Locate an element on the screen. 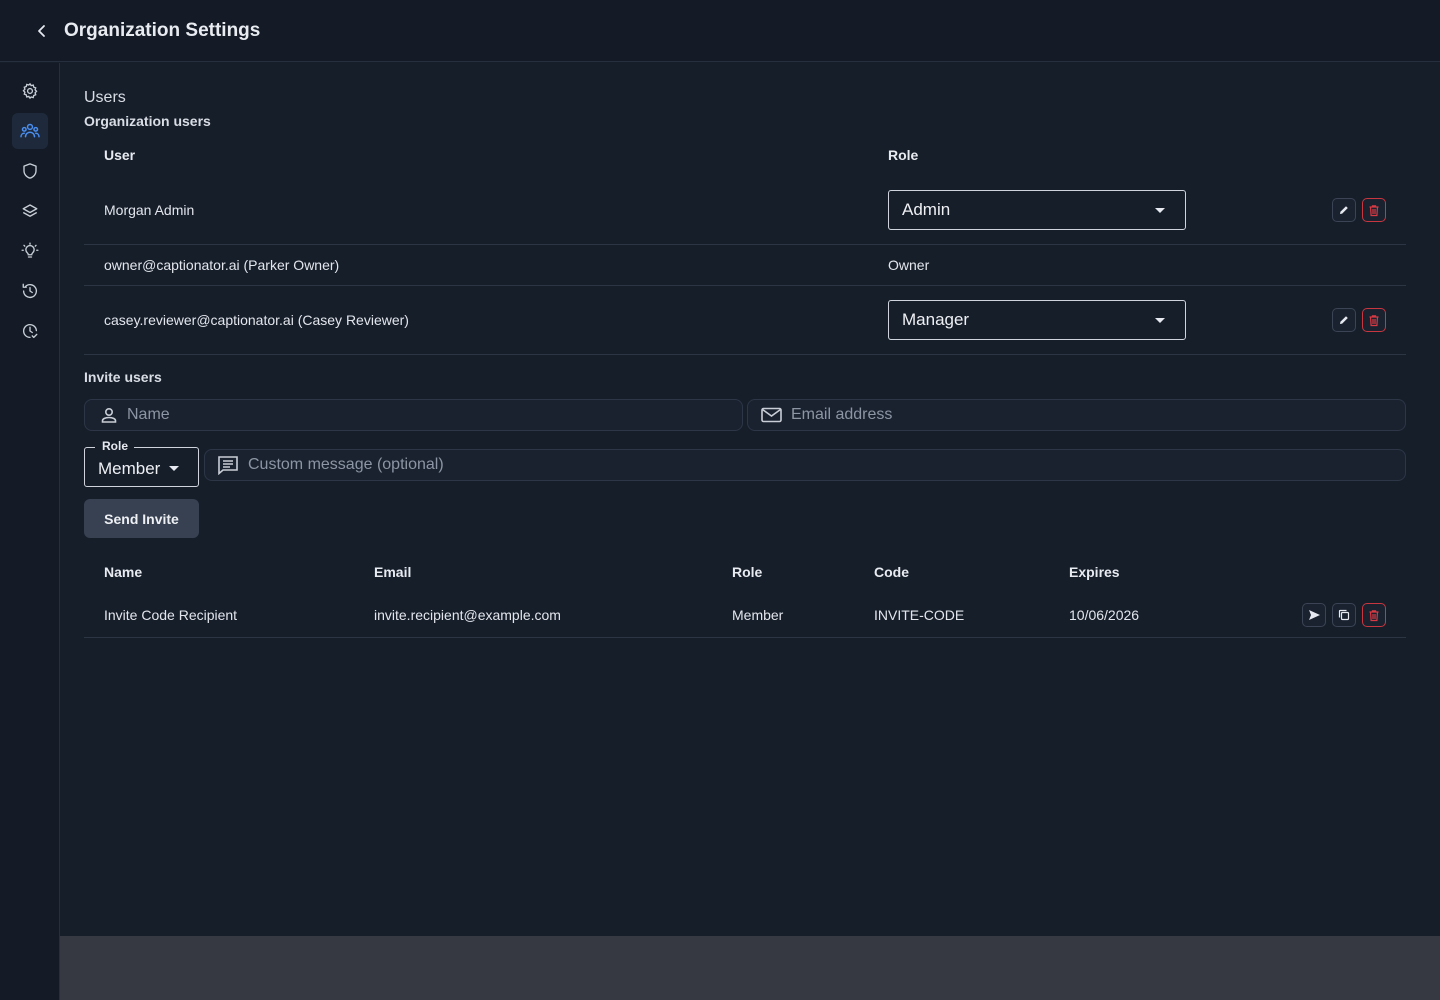 The image size is (1440, 1000). invite-role: Member is located at coordinates (758, 615).